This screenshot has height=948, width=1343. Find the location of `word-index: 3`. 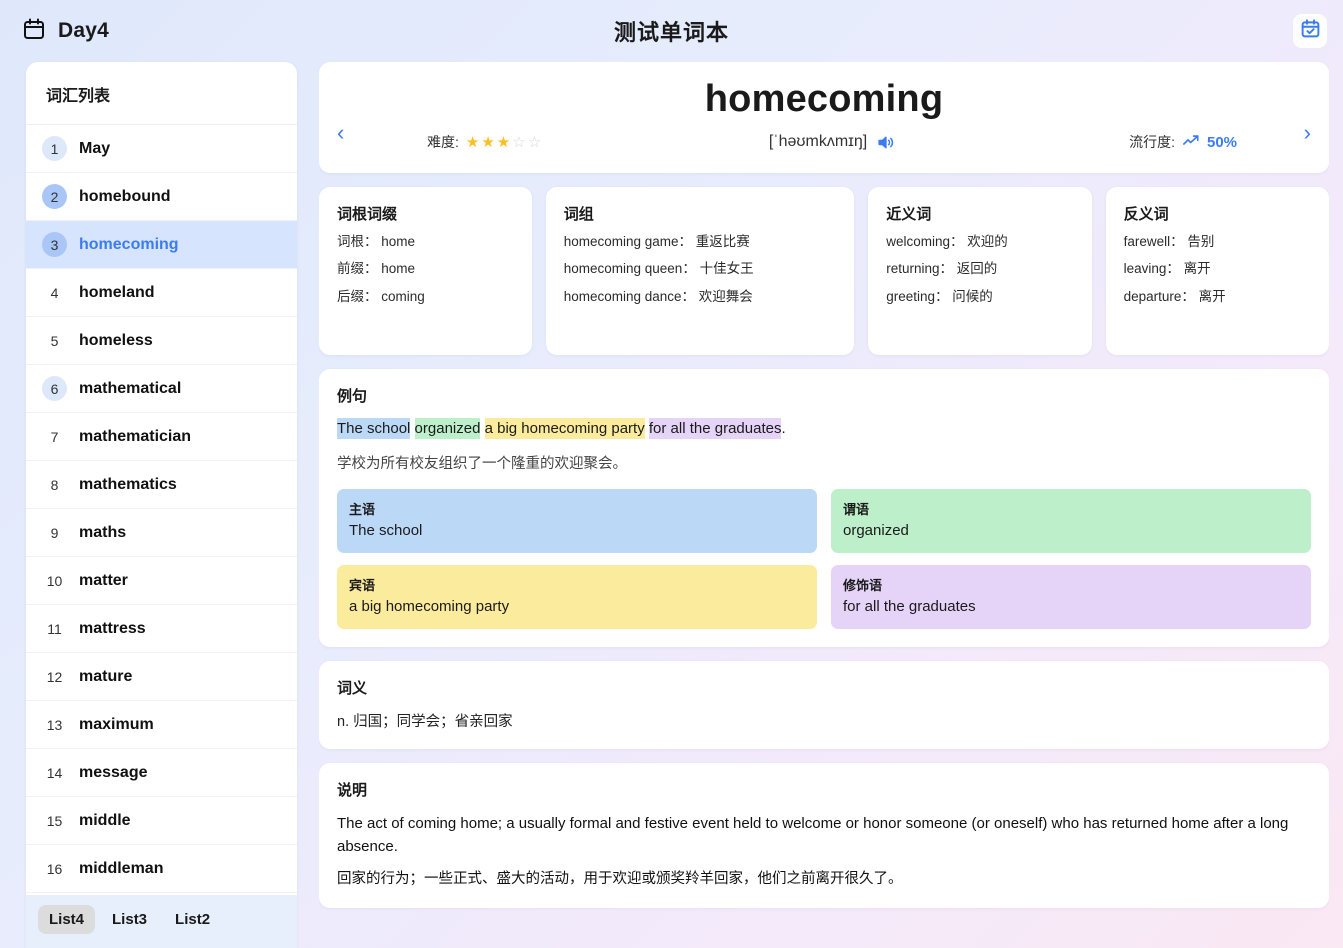

word-index: 3 is located at coordinates (54, 244).